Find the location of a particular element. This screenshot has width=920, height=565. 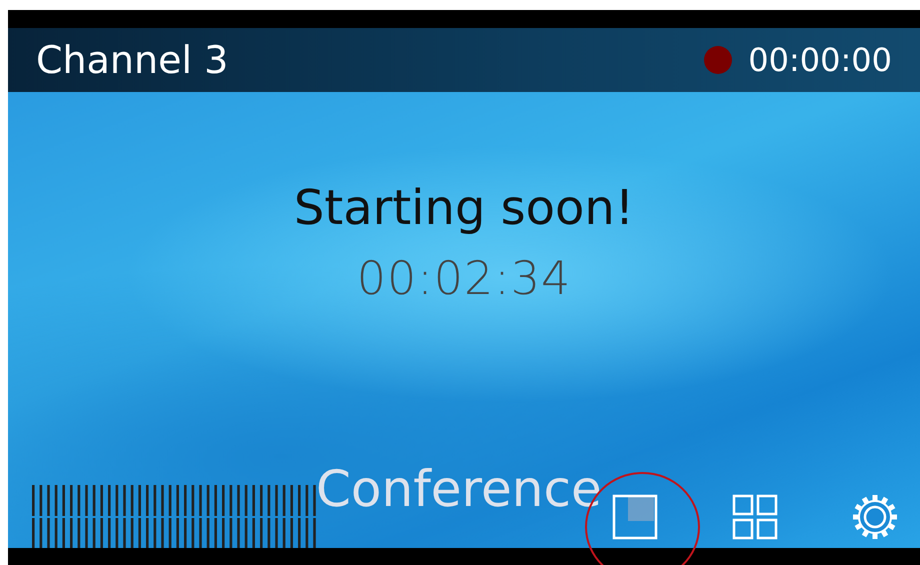

recording-timer: 00:00:00 is located at coordinates (820, 60).